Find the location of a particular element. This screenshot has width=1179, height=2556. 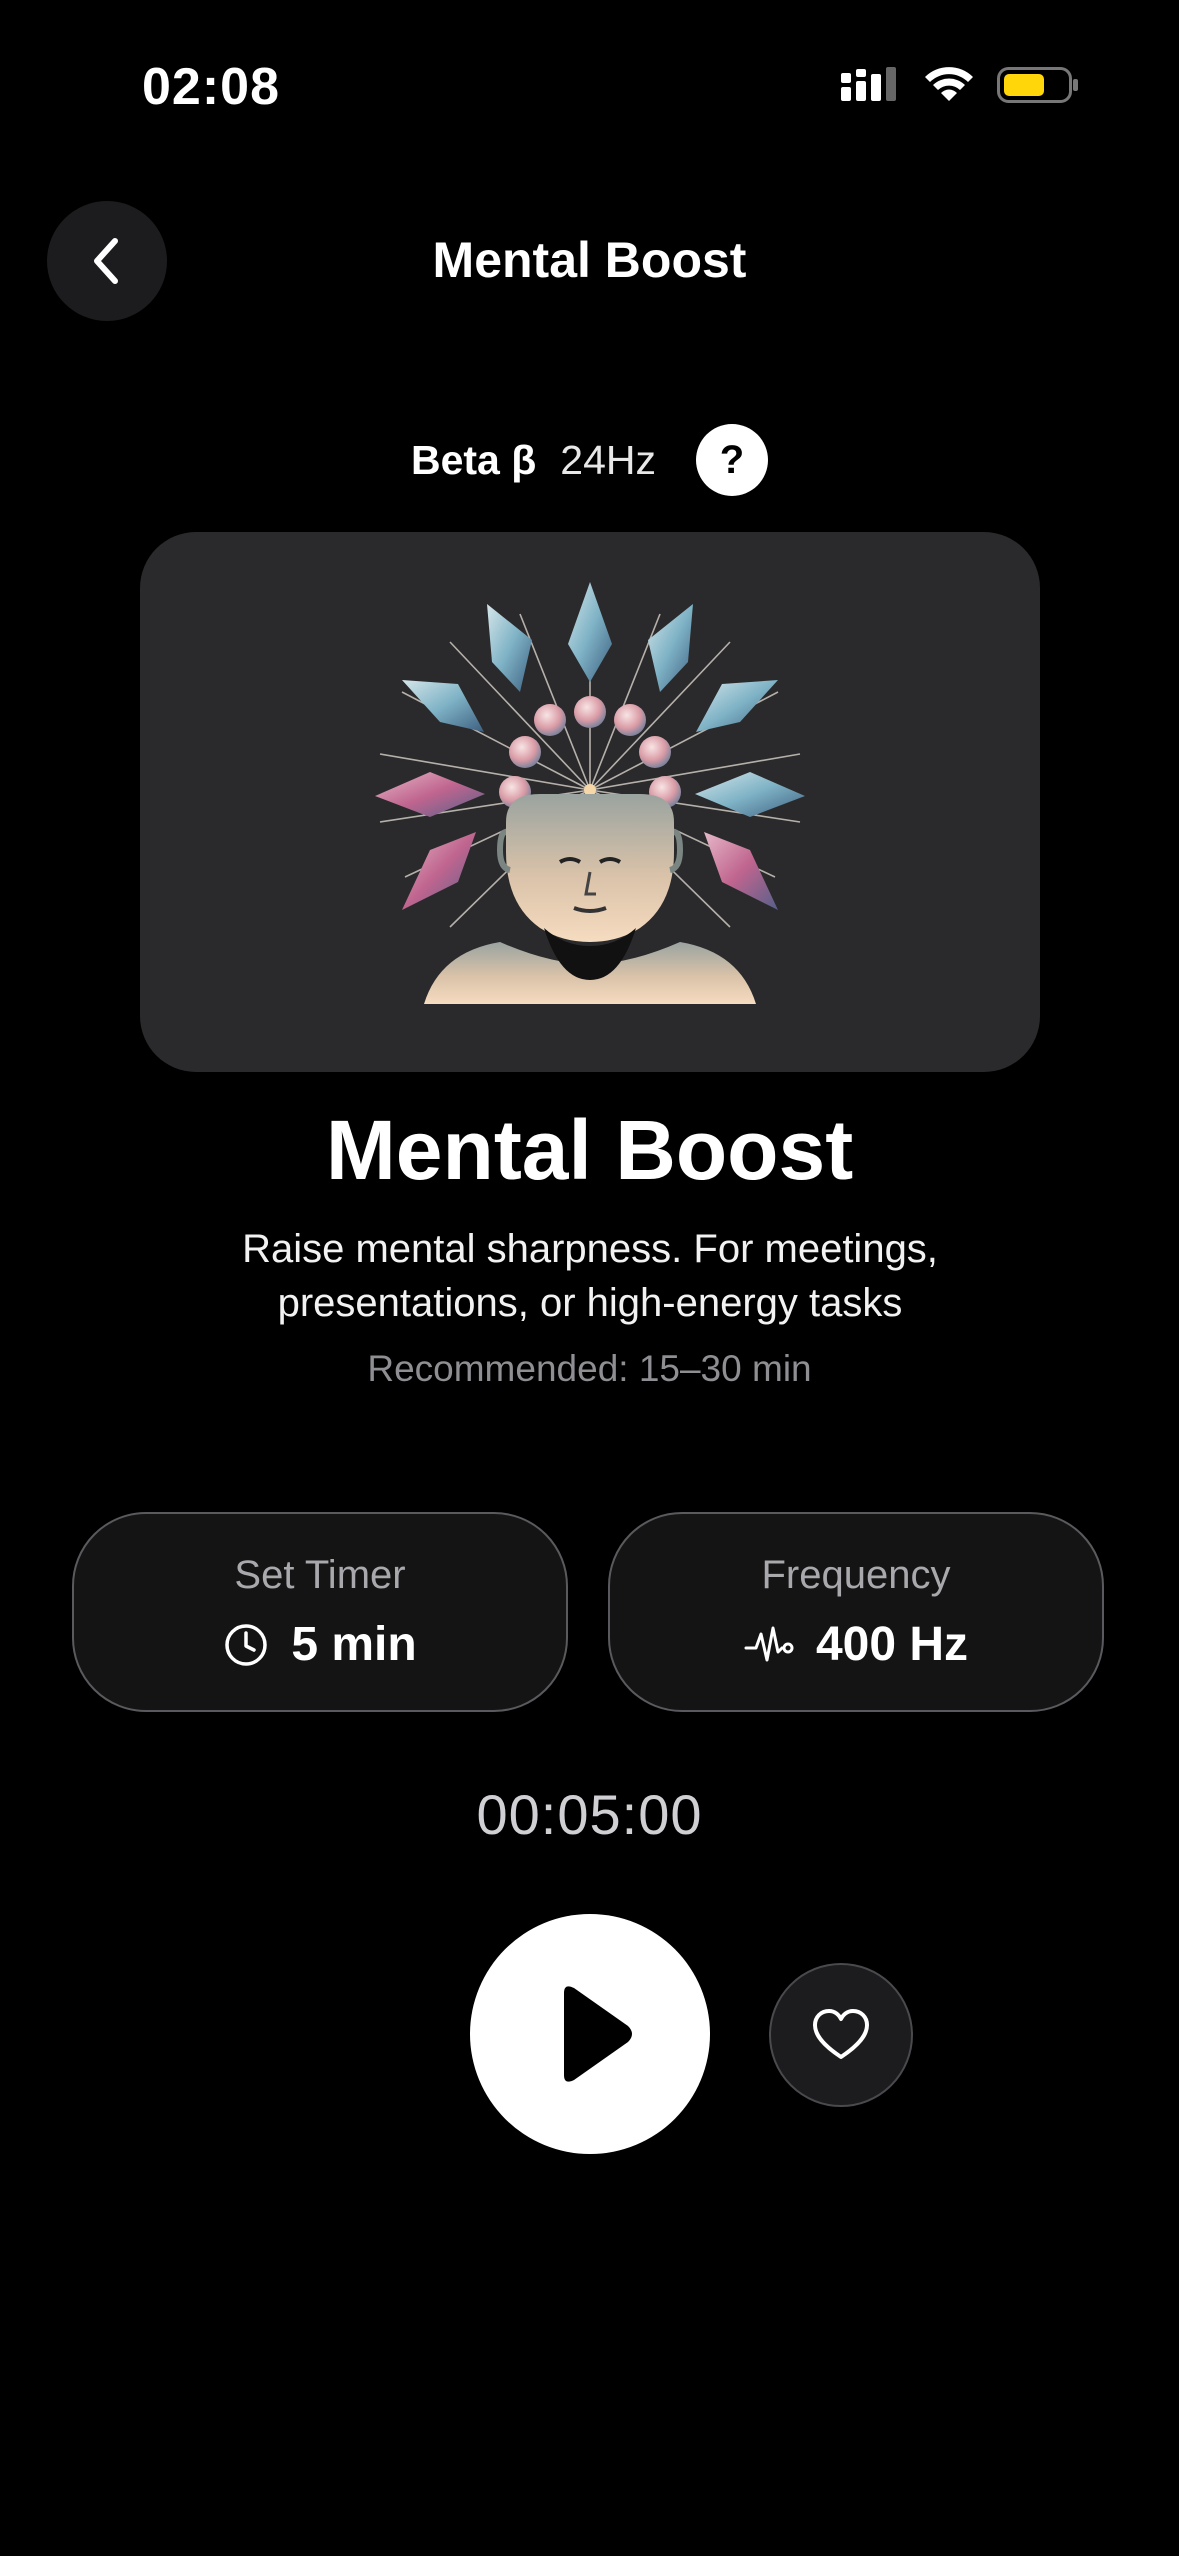

waveform-icon is located at coordinates (769, 1644).